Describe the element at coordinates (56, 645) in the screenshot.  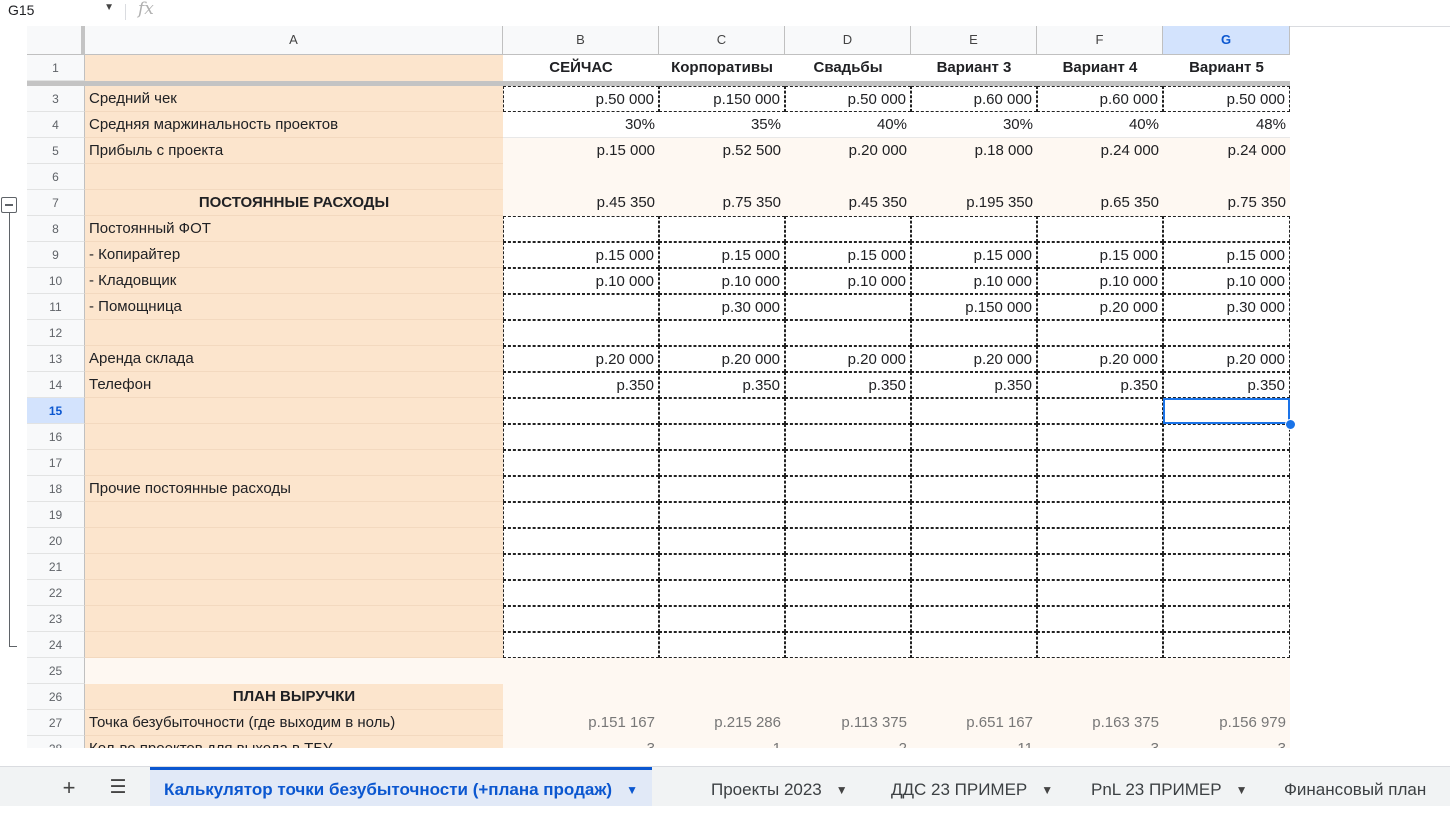
I see `row-header-24: 24` at that location.